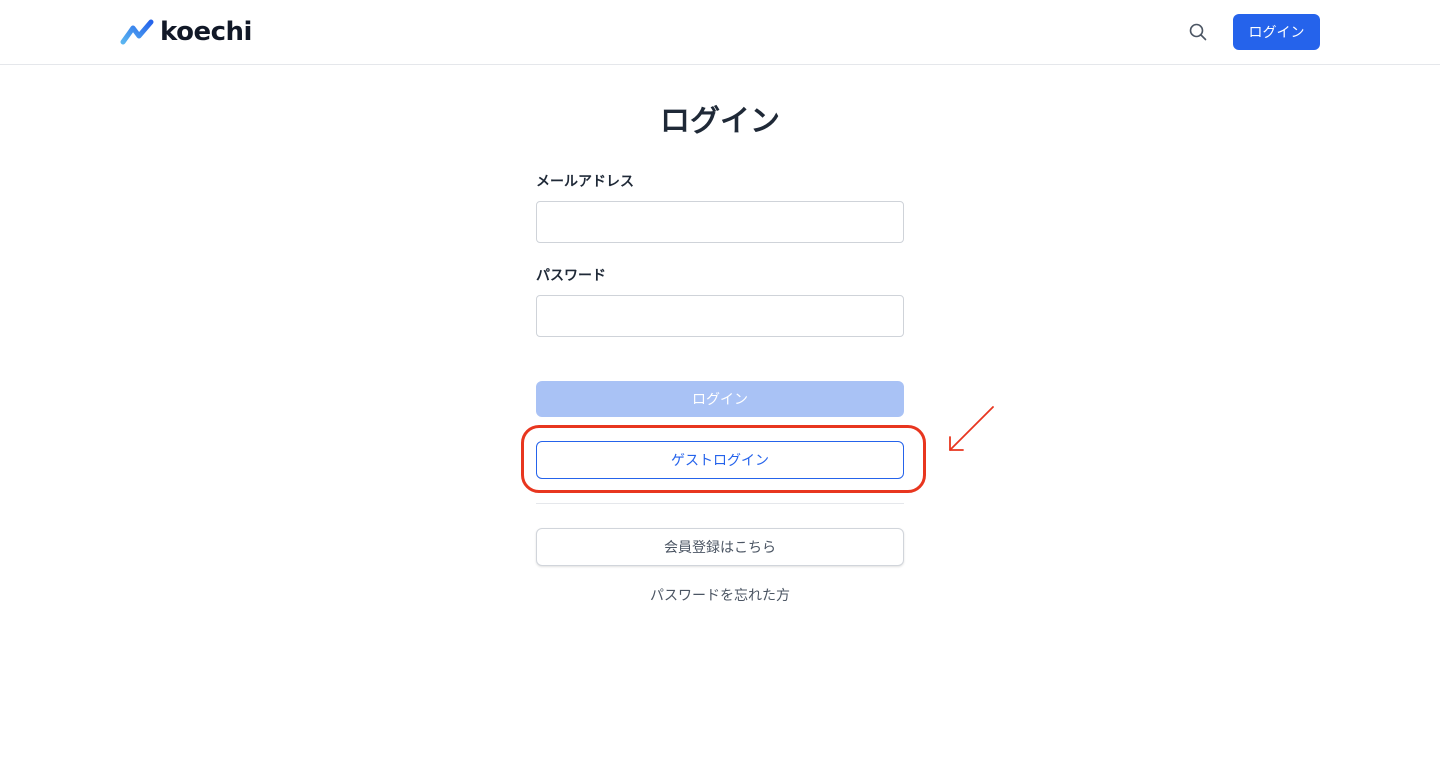 The width and height of the screenshot is (1440, 764). Describe the element at coordinates (720, 222) in the screenshot. I see `email-field` at that location.